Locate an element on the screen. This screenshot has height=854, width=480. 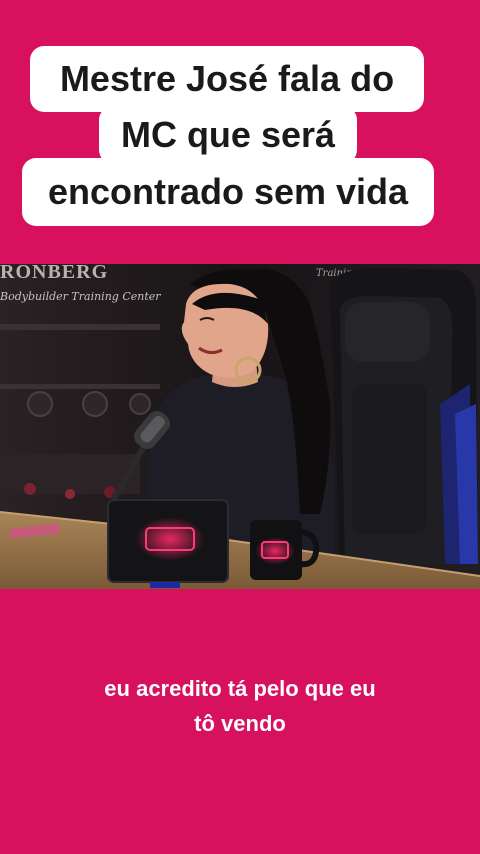
sign-text: RONBERG is located at coordinates (54, 273).